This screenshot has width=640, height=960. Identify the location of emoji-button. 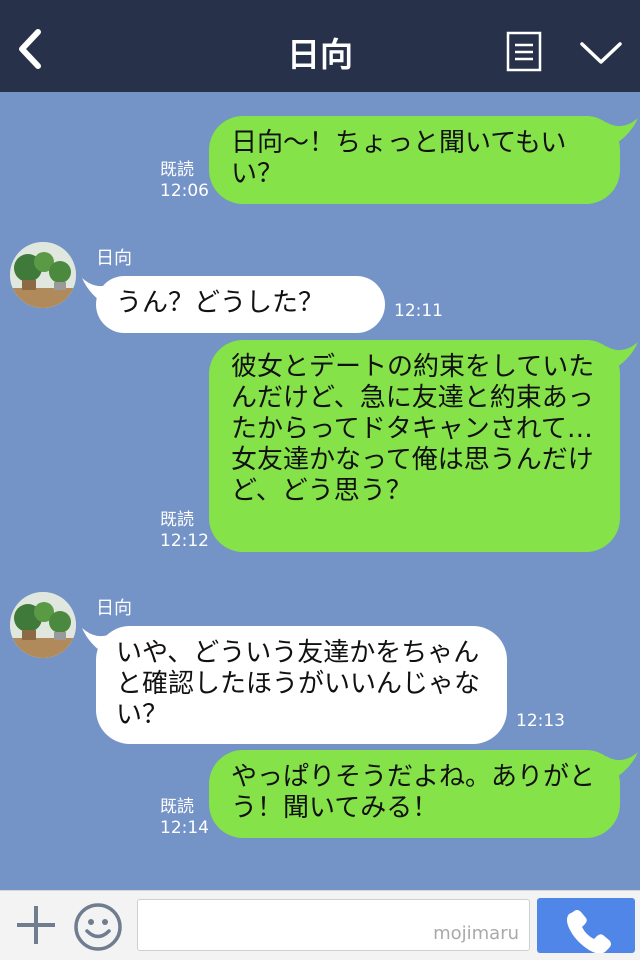
(98, 927).